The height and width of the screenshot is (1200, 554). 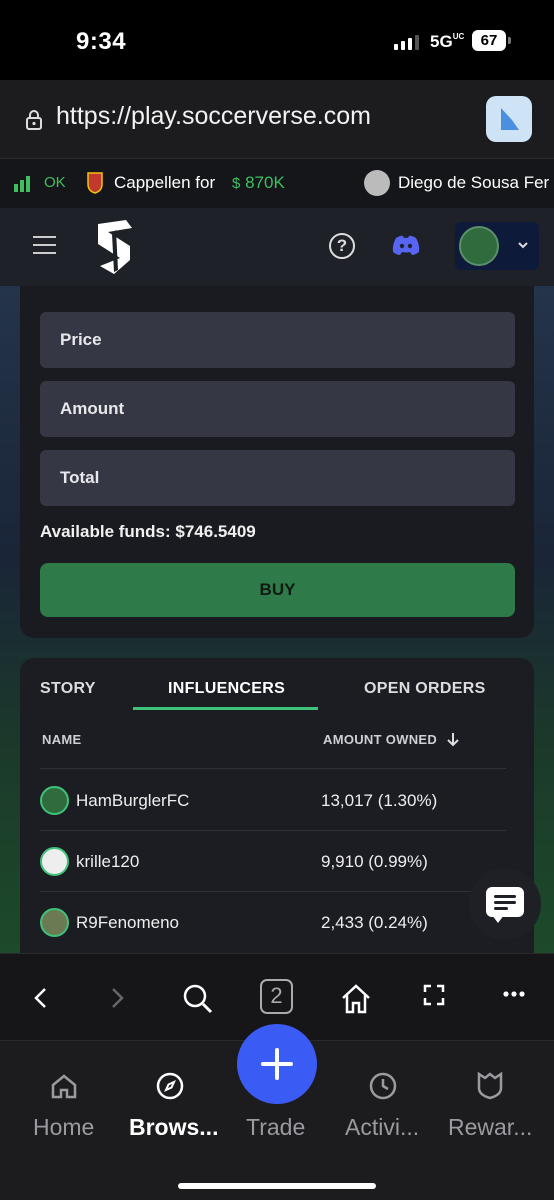 What do you see at coordinates (509, 40) in the screenshot?
I see `battery-tip` at bounding box center [509, 40].